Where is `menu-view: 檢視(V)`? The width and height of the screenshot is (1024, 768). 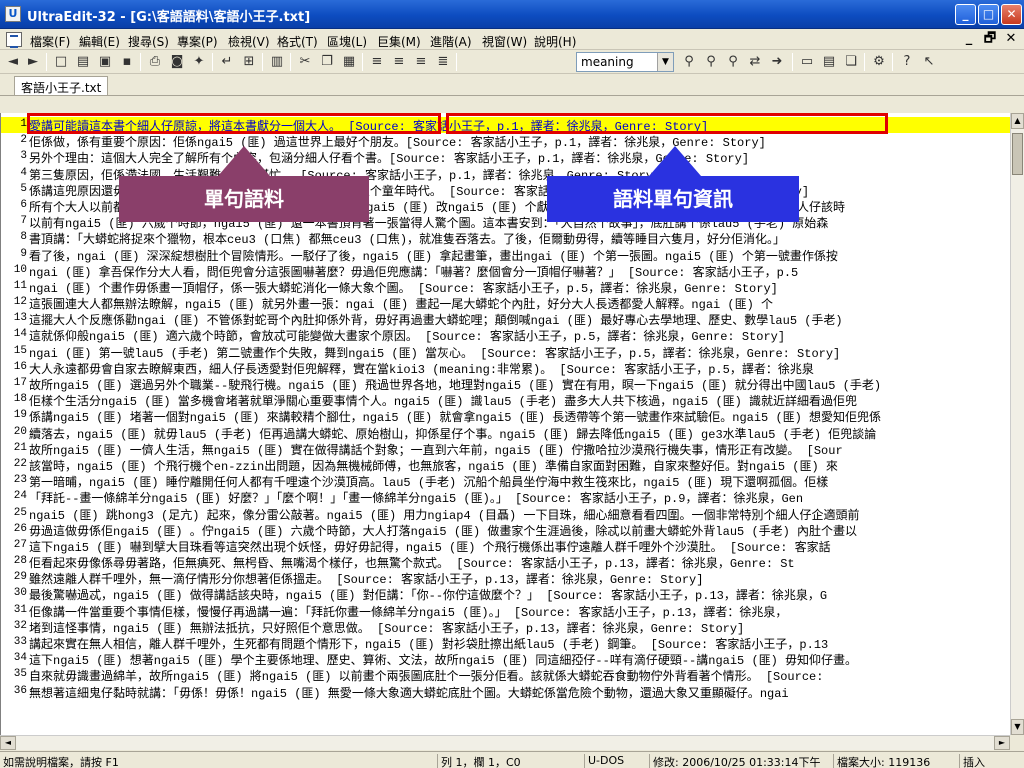
menu-view: 檢視(V) is located at coordinates (249, 41).